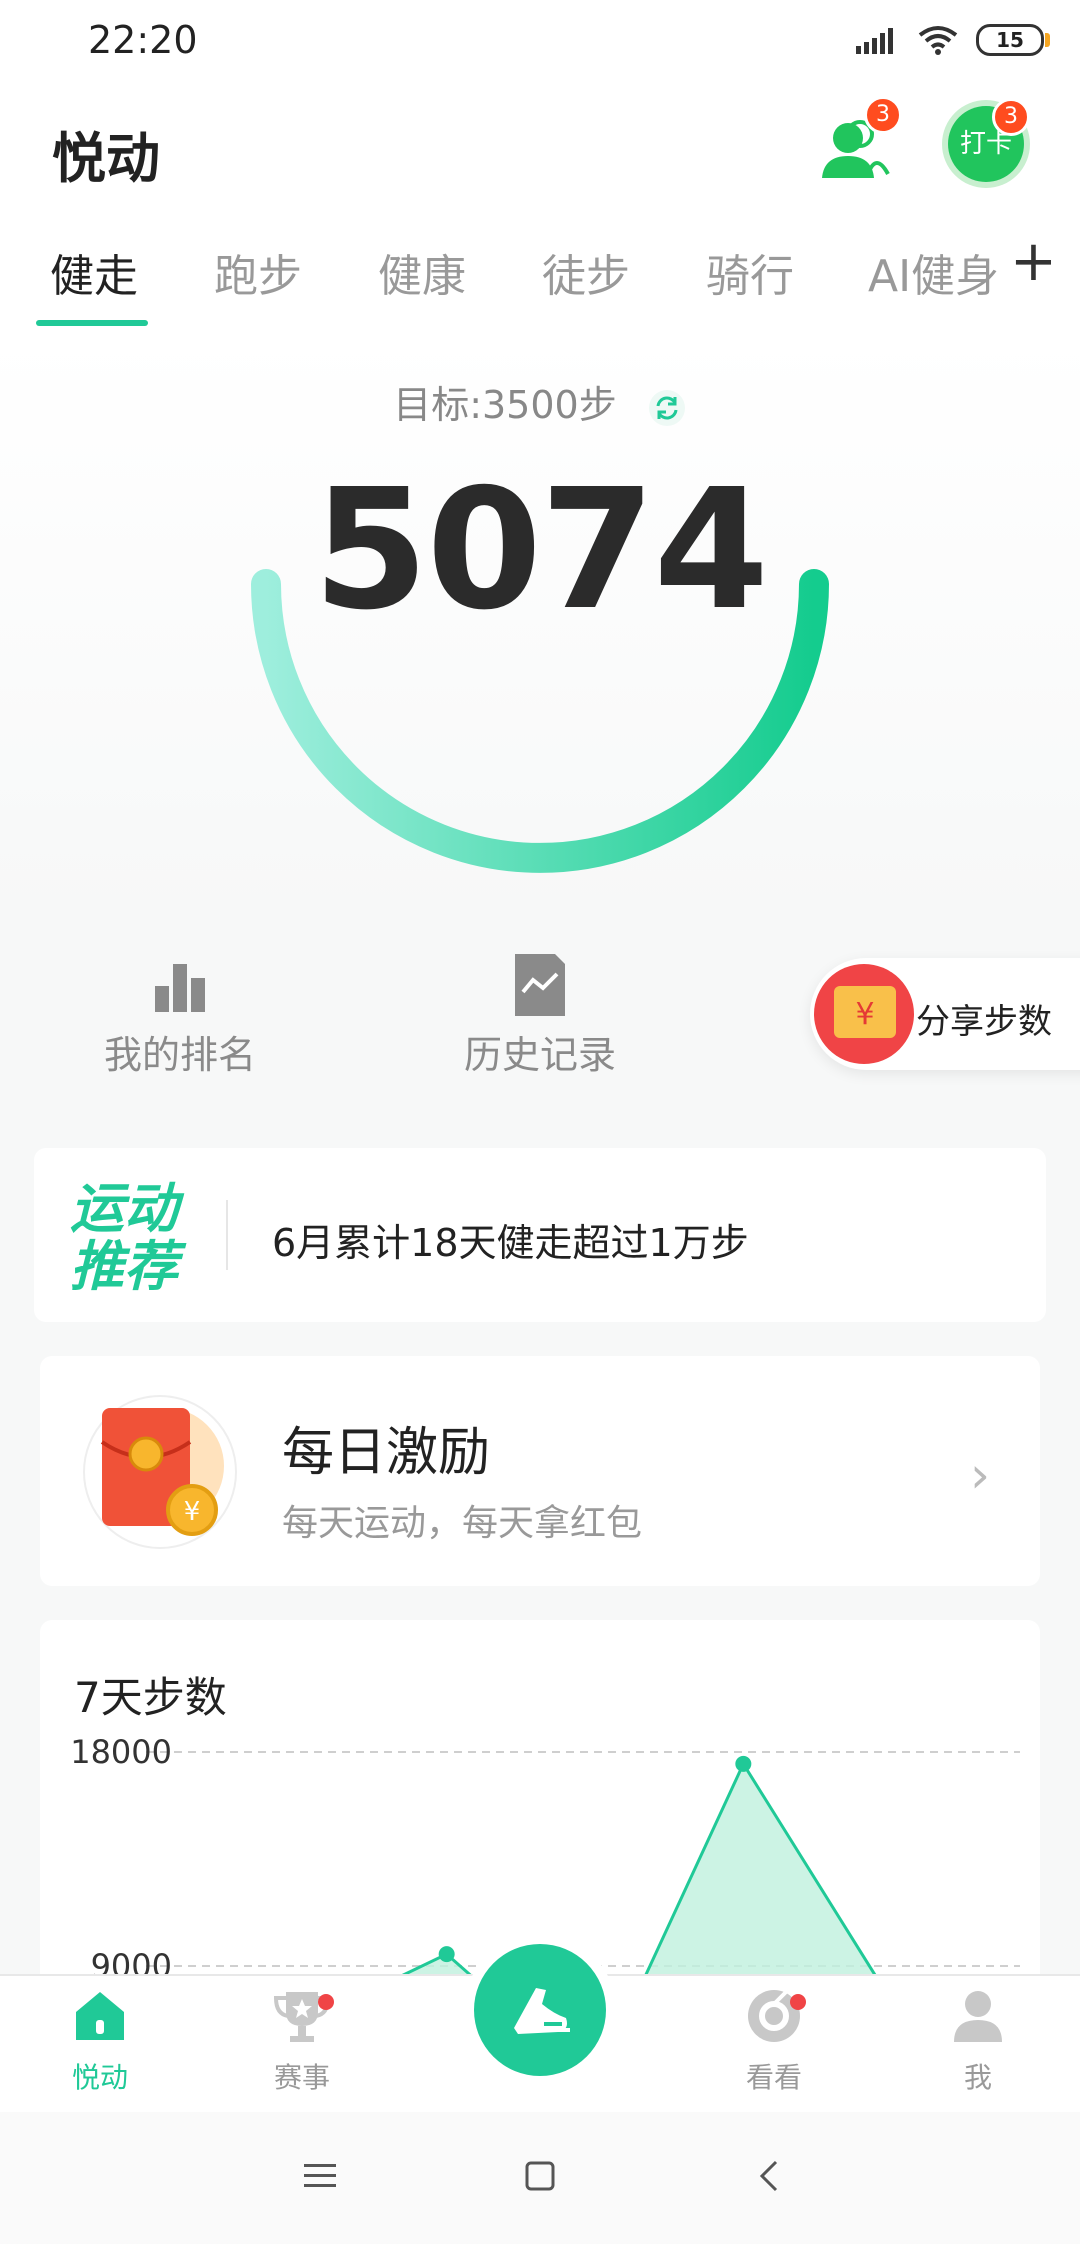  I want to click on tab-run: 跑步, so click(258, 272).